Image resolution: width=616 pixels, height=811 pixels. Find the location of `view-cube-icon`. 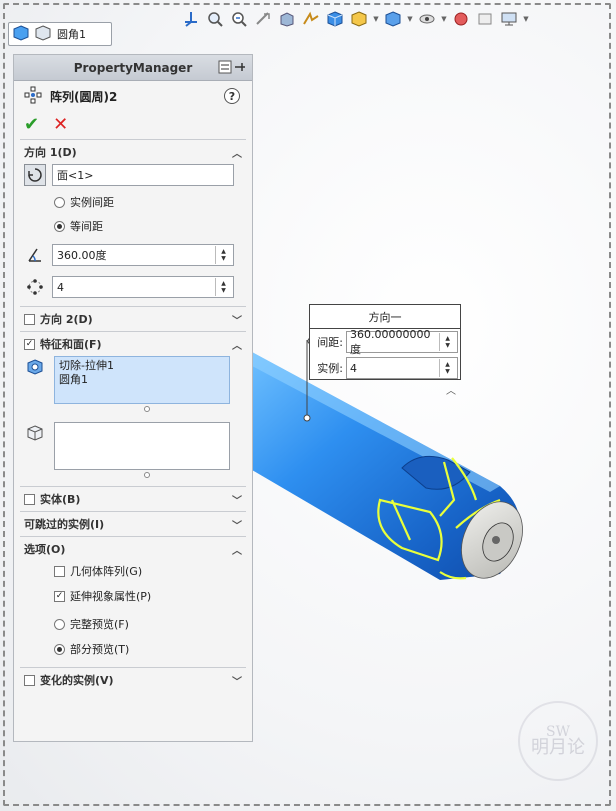

view-cube-icon is located at coordinates (335, 19).